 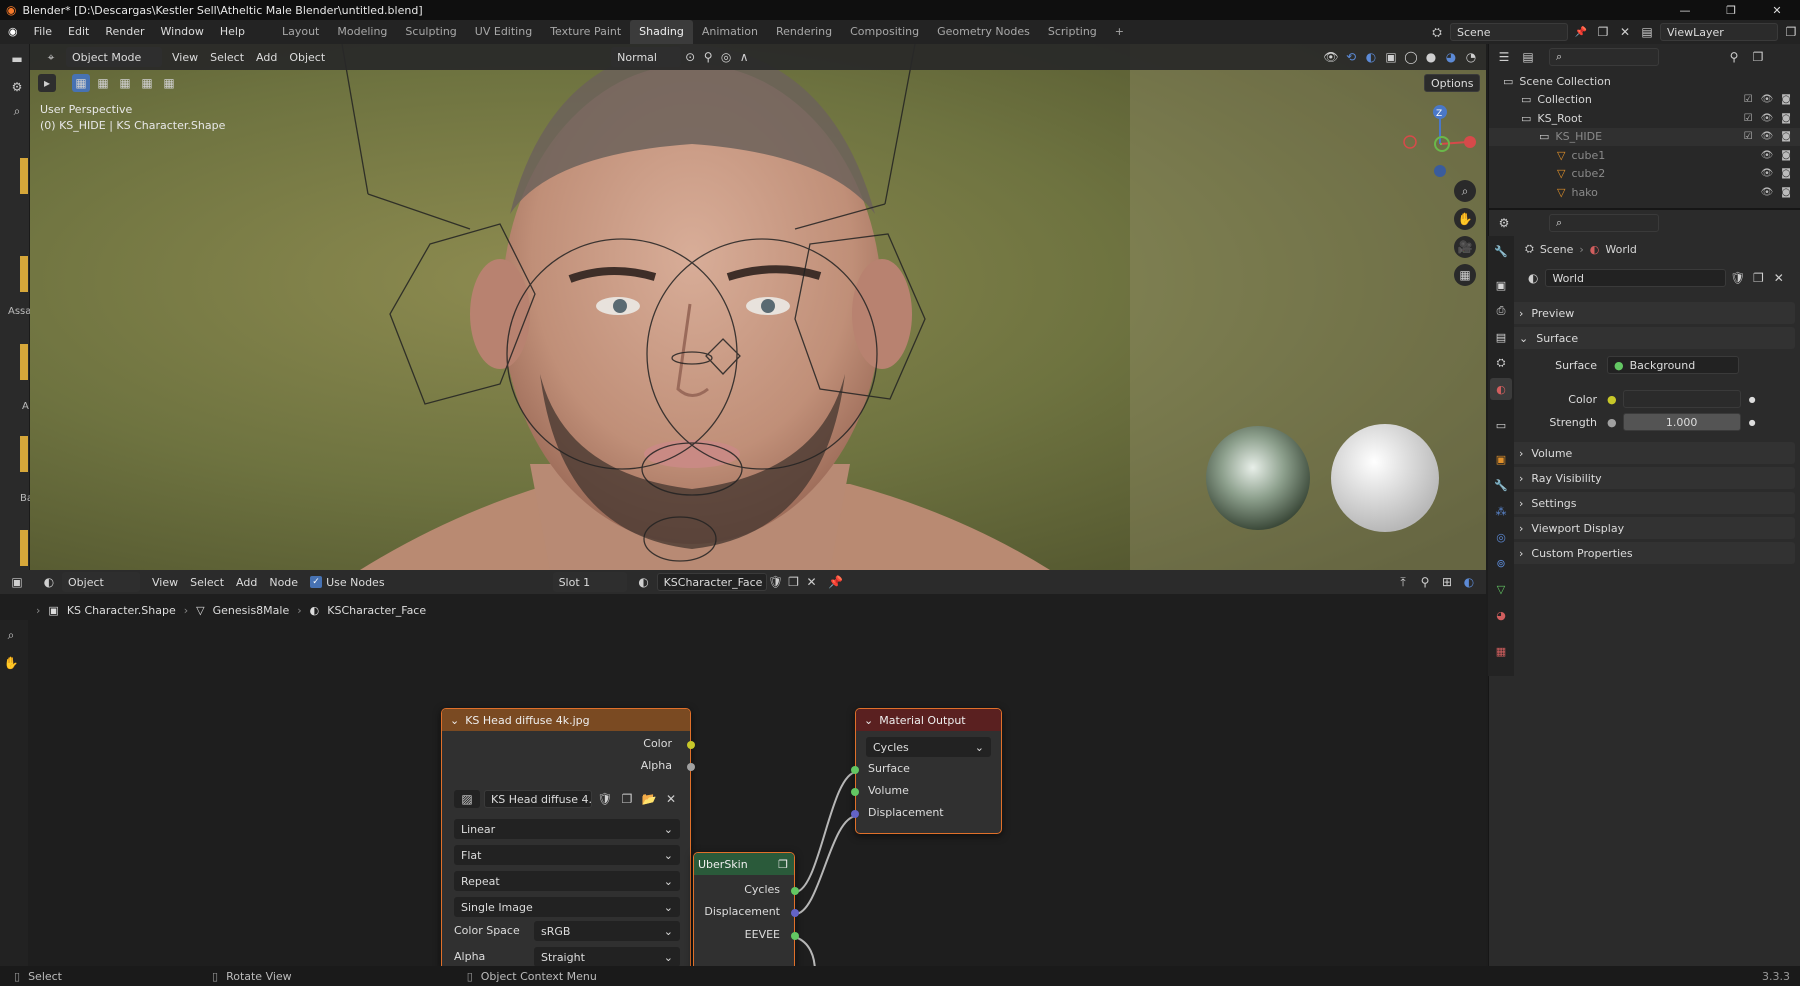 I want to click on strength-field: 1.000, so click(x=1681, y=422).